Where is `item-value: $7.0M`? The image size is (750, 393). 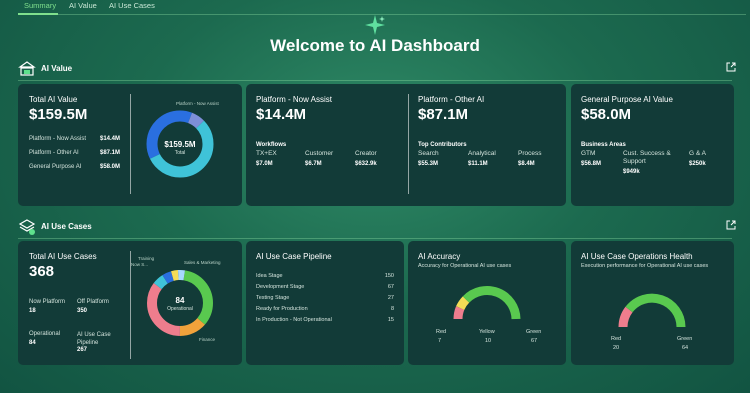 item-value: $7.0M is located at coordinates (264, 164).